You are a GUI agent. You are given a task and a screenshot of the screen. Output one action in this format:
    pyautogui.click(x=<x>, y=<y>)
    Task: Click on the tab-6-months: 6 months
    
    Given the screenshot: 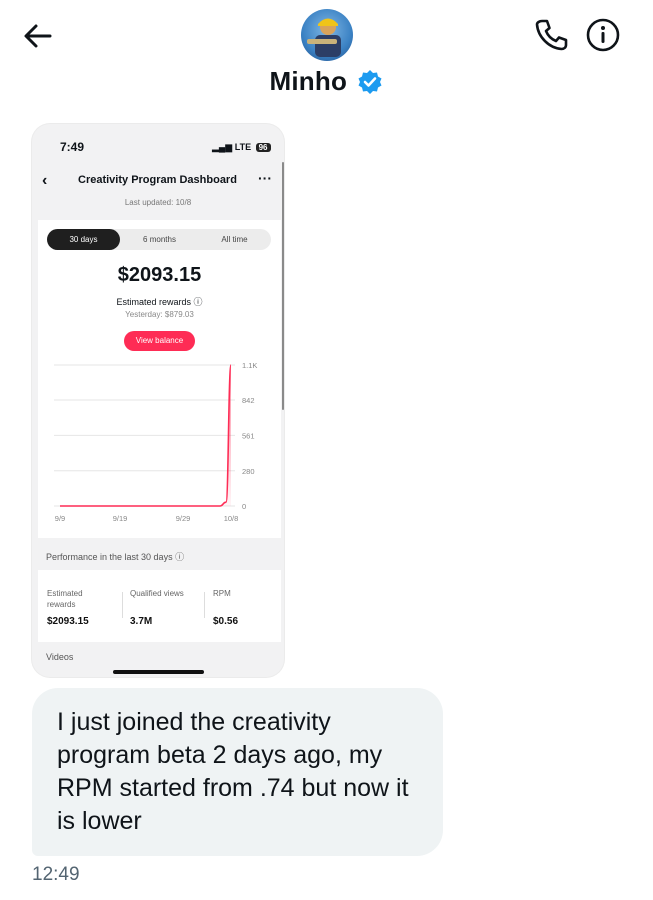 What is the action you would take?
    pyautogui.click(x=159, y=239)
    